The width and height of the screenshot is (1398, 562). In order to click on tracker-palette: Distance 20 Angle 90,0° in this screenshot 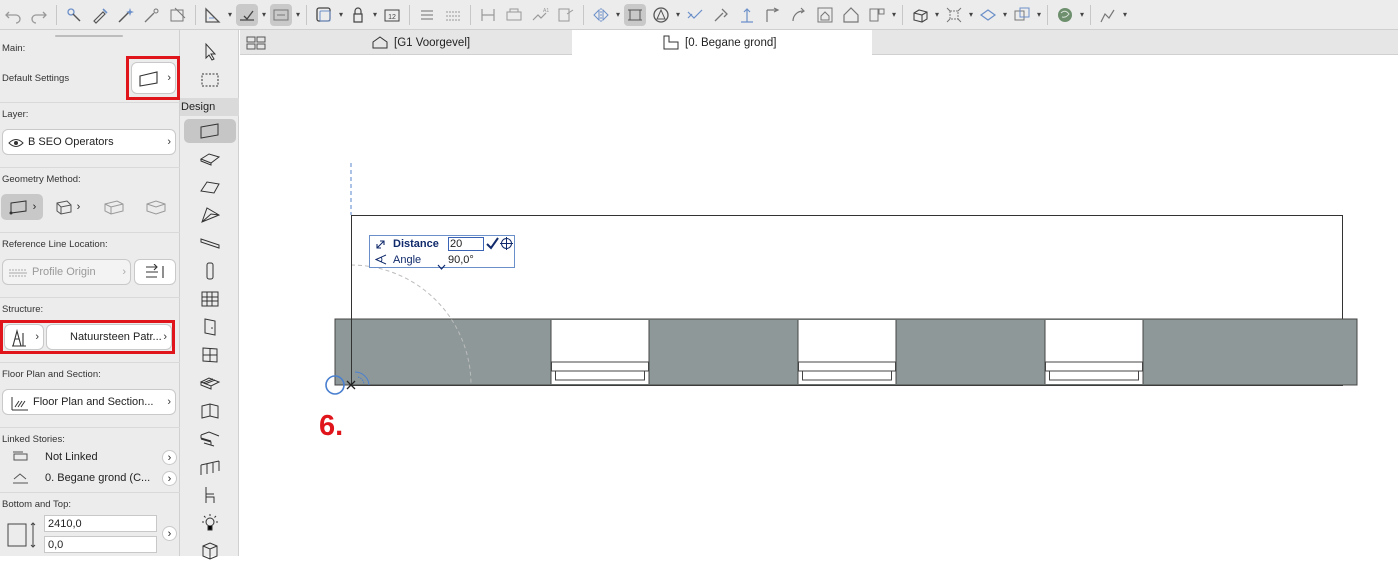, I will do `click(442, 252)`.